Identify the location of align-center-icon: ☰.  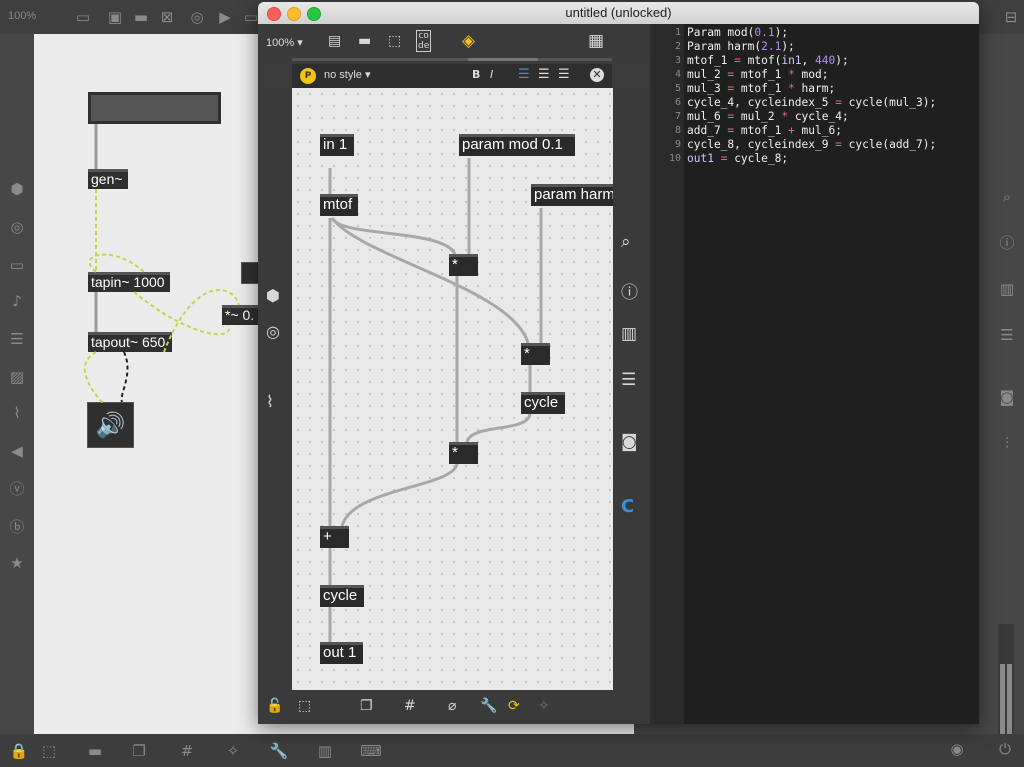
(544, 74).